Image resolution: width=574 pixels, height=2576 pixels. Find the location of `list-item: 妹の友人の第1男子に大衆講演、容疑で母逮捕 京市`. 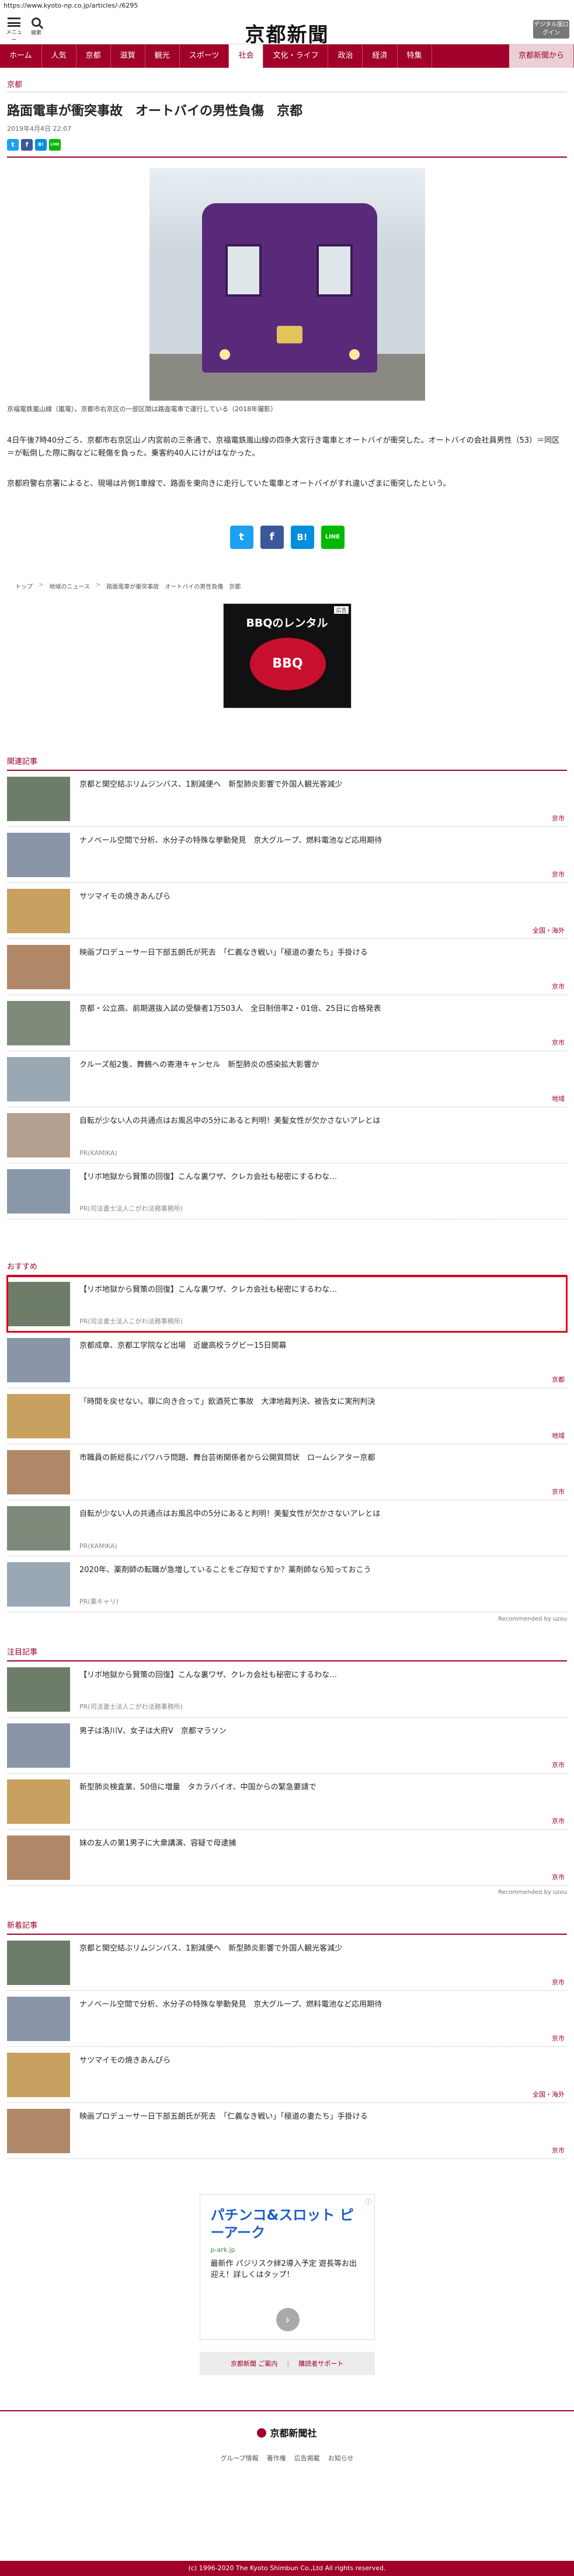

list-item: 妹の友人の第1男子に大衆講演、容疑で母逮捕 京市 is located at coordinates (287, 1858).